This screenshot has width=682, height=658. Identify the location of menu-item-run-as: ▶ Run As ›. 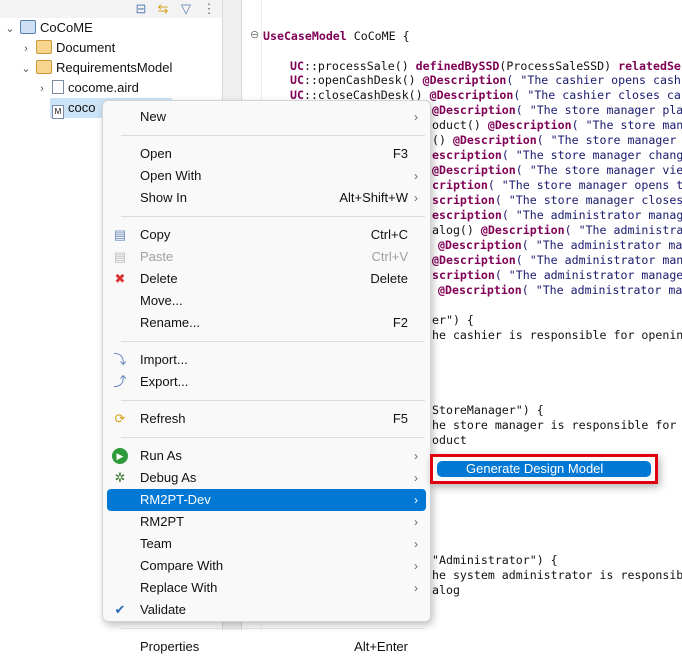
(266, 456).